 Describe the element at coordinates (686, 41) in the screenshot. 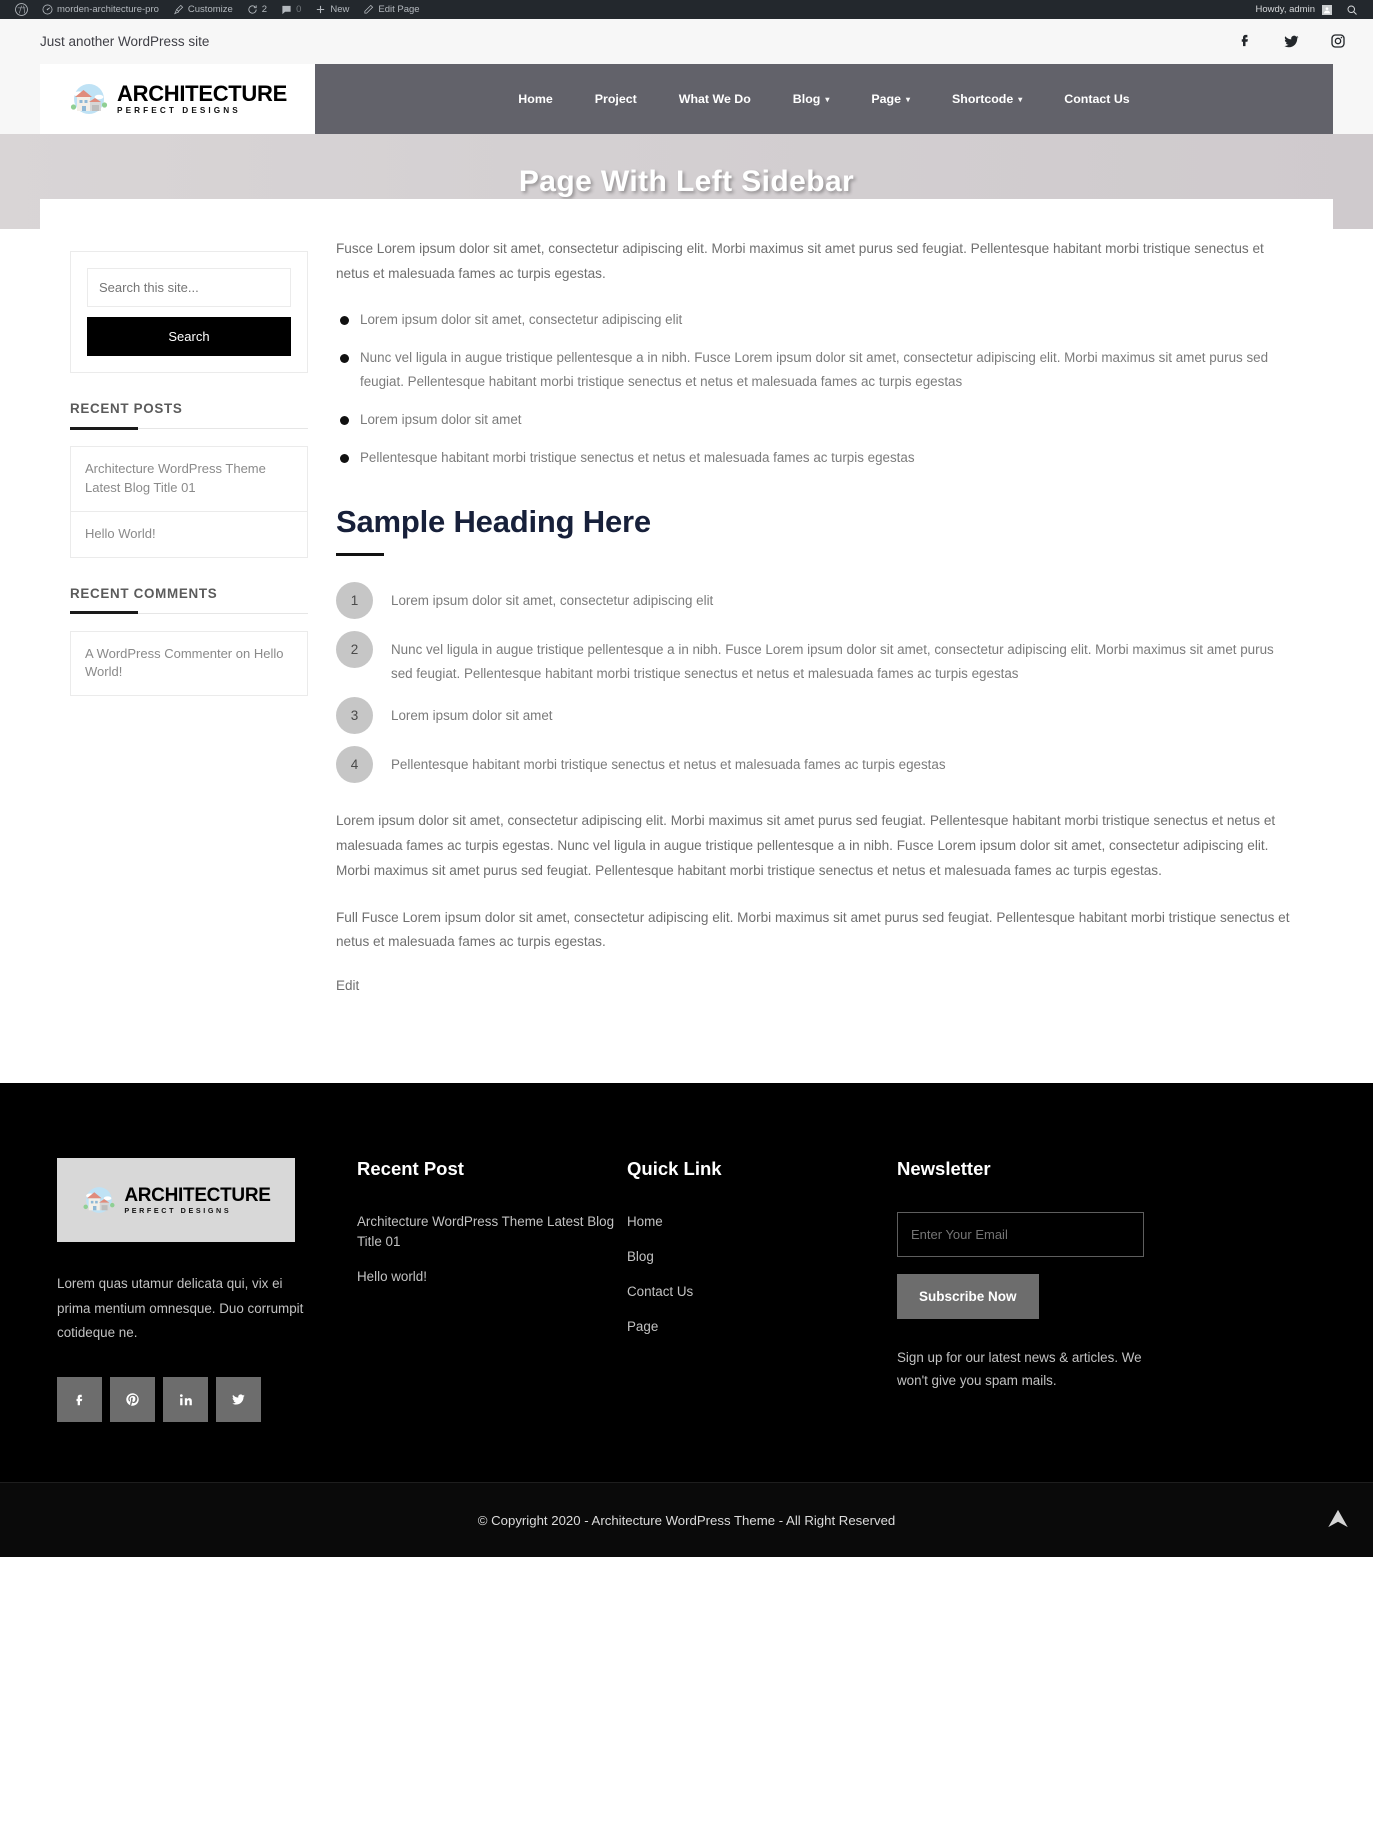

I see `site-topbar: Just another WordPress site` at that location.